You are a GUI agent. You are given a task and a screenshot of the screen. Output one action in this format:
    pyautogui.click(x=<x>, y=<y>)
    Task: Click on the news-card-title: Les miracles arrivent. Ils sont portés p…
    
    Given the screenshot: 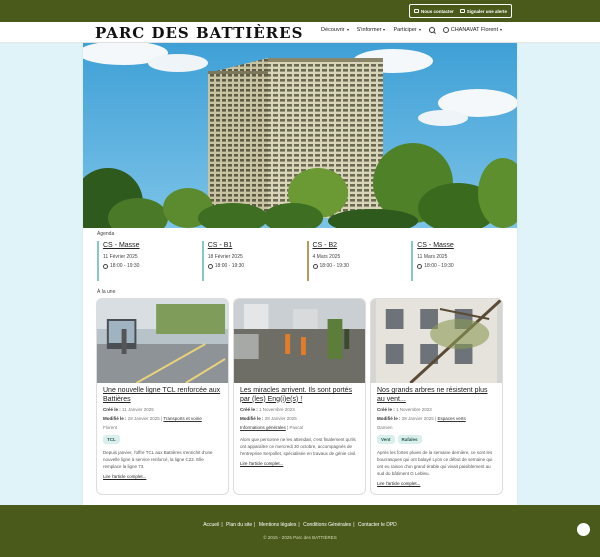 What is the action you would take?
    pyautogui.click(x=299, y=395)
    